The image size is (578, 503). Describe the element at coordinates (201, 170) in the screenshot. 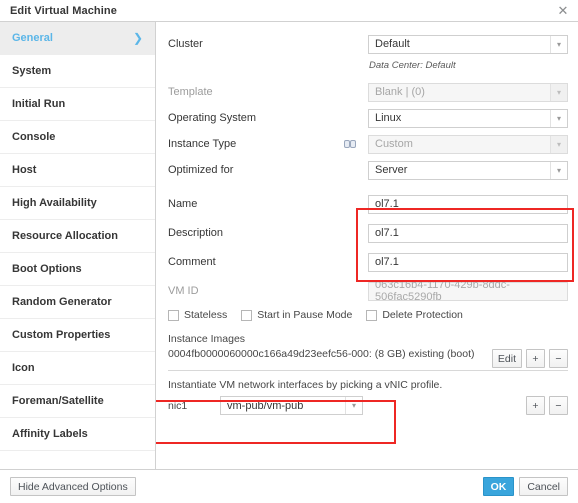

I see `optimized-for-label: Optimized for` at that location.